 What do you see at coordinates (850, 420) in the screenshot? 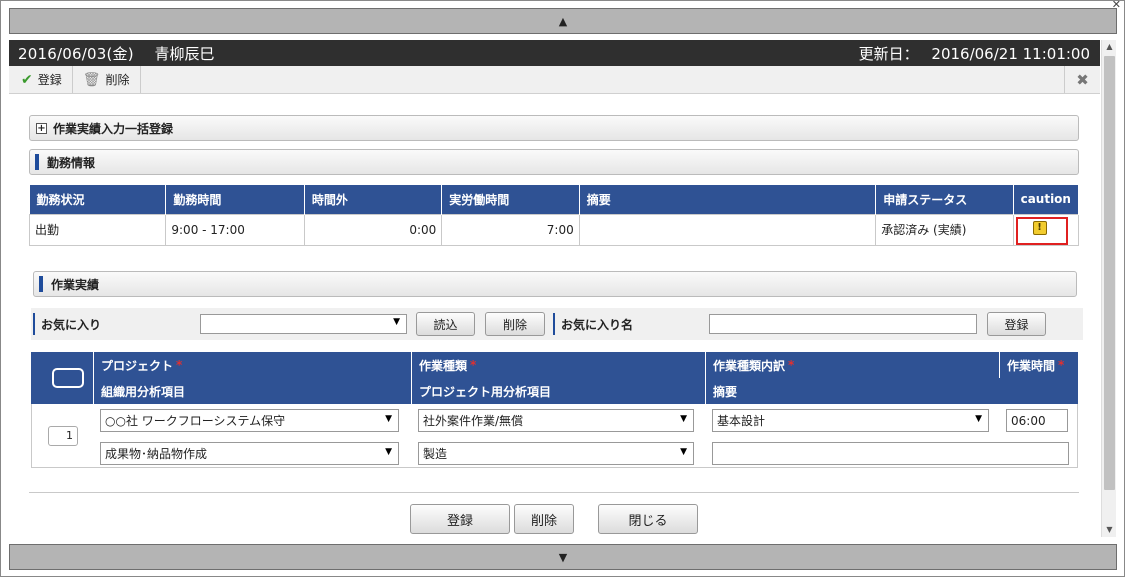
I see `work-detail-select: 基本設計 ▼` at bounding box center [850, 420].